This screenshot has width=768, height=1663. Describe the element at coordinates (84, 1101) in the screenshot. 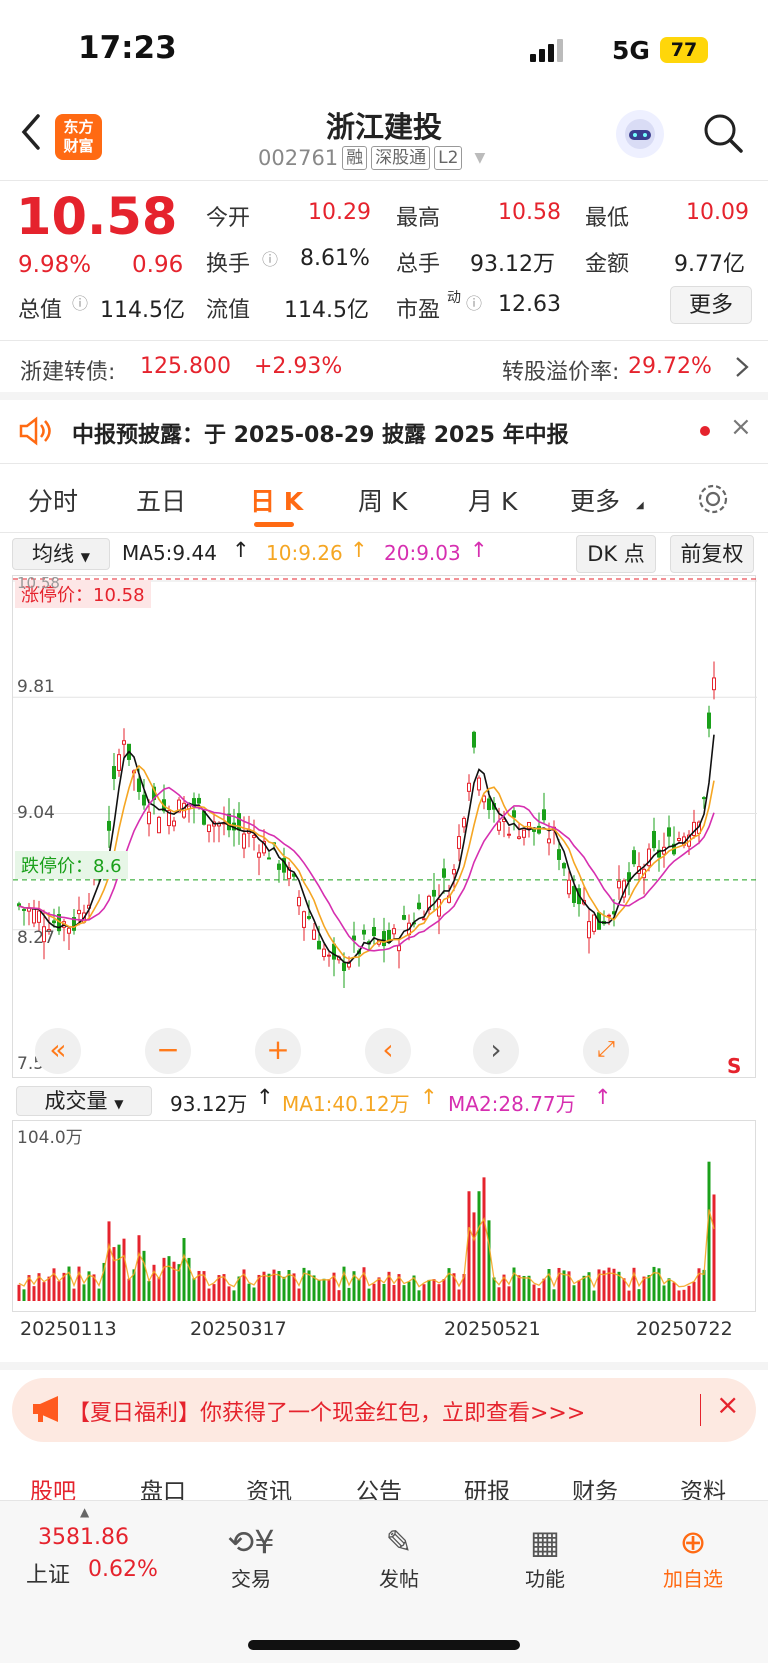

I see `volume-selector: 成交量 ▼` at that location.